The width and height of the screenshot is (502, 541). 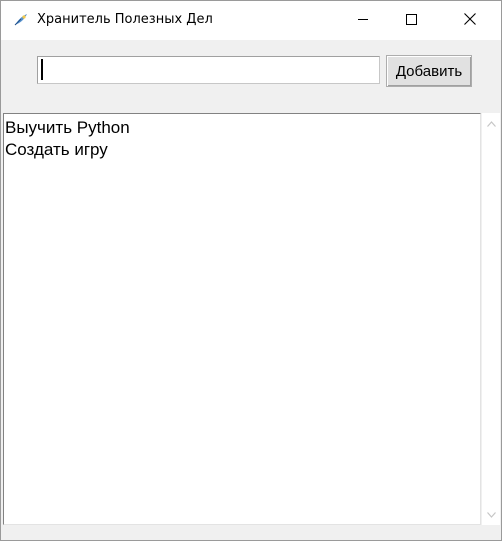 What do you see at coordinates (429, 71) in the screenshot?
I see `add-button: Добавить` at bounding box center [429, 71].